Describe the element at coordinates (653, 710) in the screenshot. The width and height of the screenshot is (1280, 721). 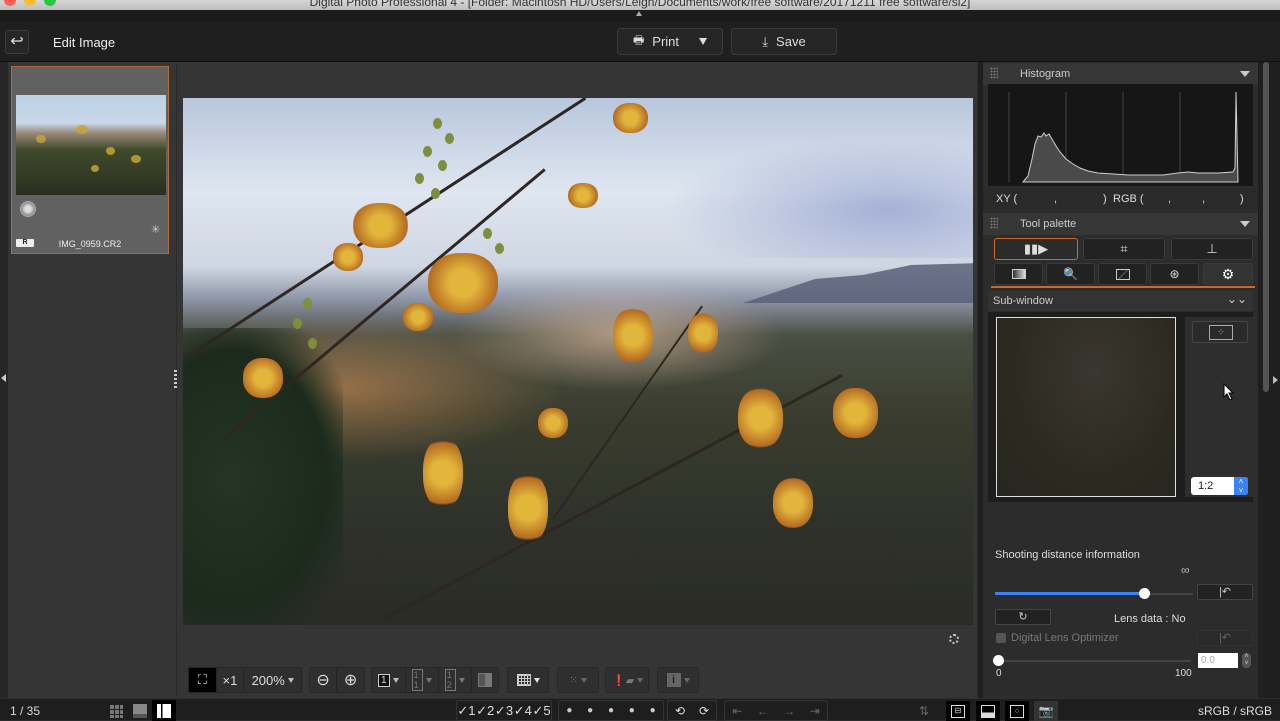
I see `check-mark-5: ●` at that location.